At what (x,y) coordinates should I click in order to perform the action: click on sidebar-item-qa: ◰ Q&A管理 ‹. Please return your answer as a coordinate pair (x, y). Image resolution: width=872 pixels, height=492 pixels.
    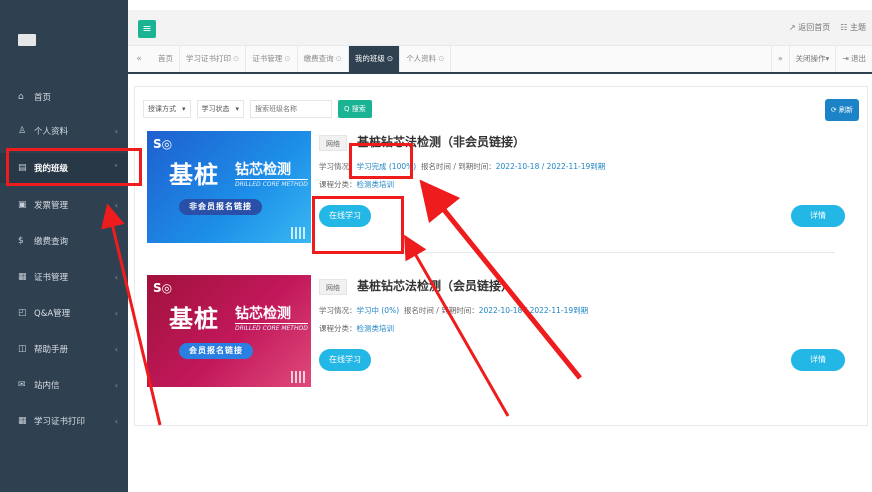
    Looking at the image, I should click on (64, 313).